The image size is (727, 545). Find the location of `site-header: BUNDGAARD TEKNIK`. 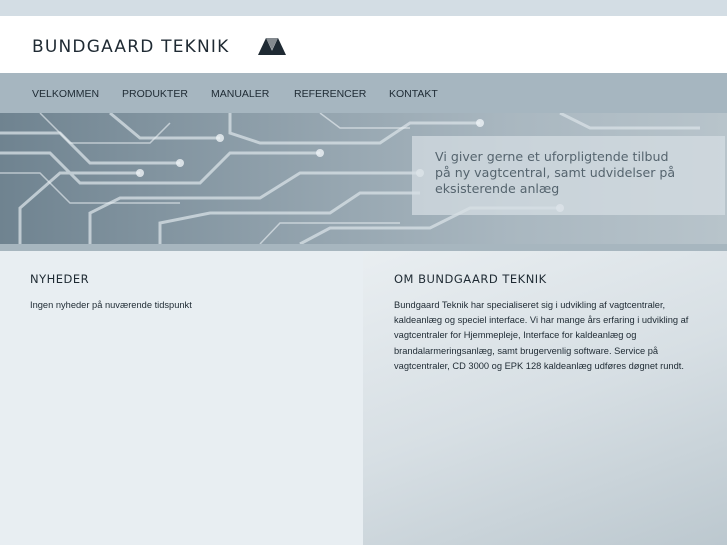

site-header: BUNDGAARD TEKNIK is located at coordinates (363, 44).